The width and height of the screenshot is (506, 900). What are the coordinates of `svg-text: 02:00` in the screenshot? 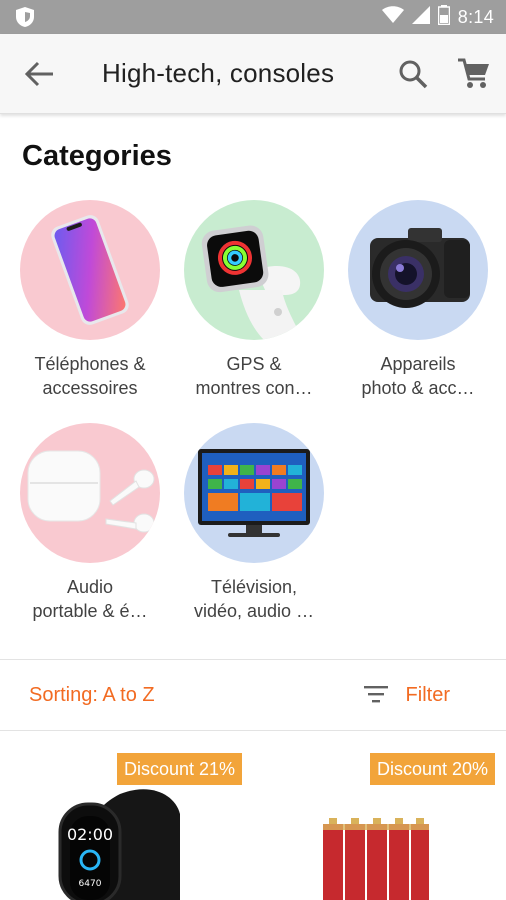 It's located at (90, 834).